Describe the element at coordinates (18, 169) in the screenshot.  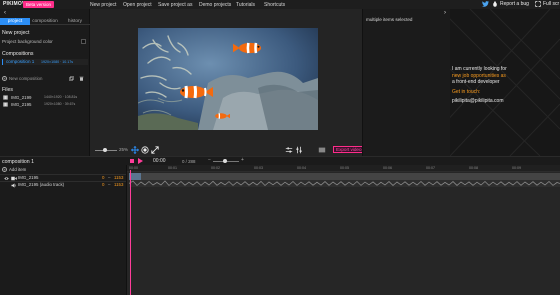
I see `add-item-label: Add item` at that location.